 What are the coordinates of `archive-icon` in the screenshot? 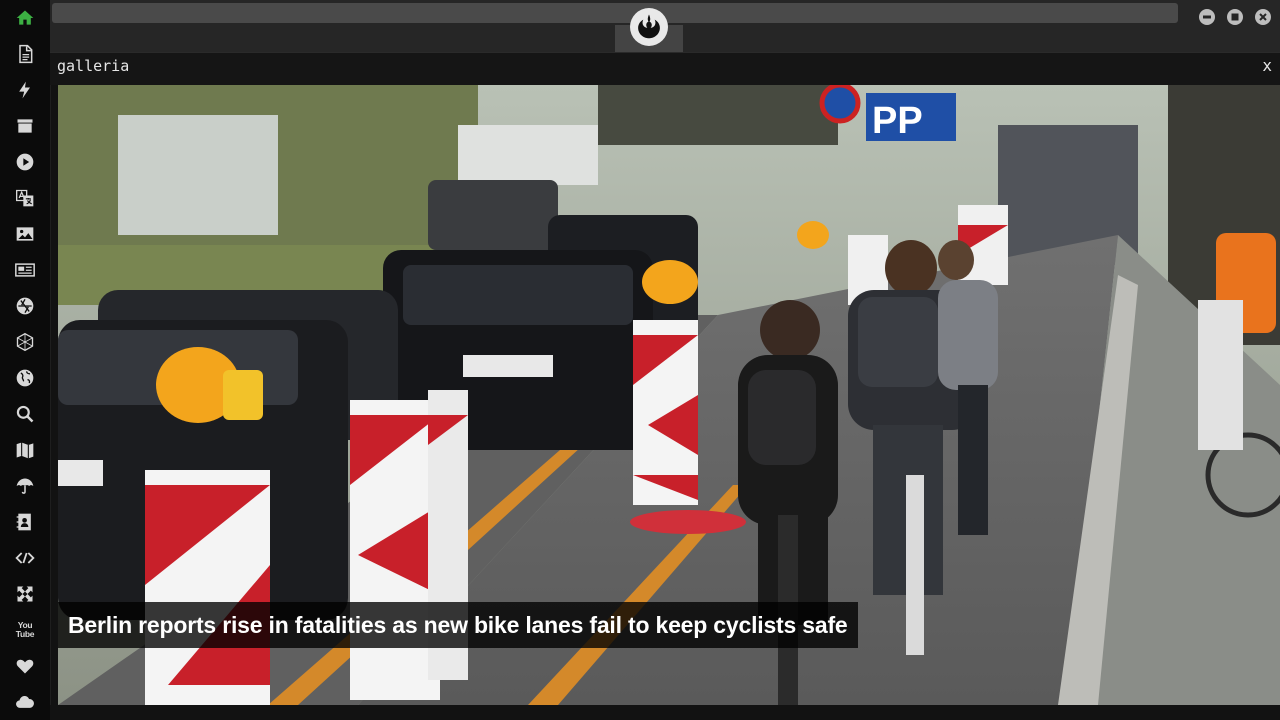 It's located at (25, 126).